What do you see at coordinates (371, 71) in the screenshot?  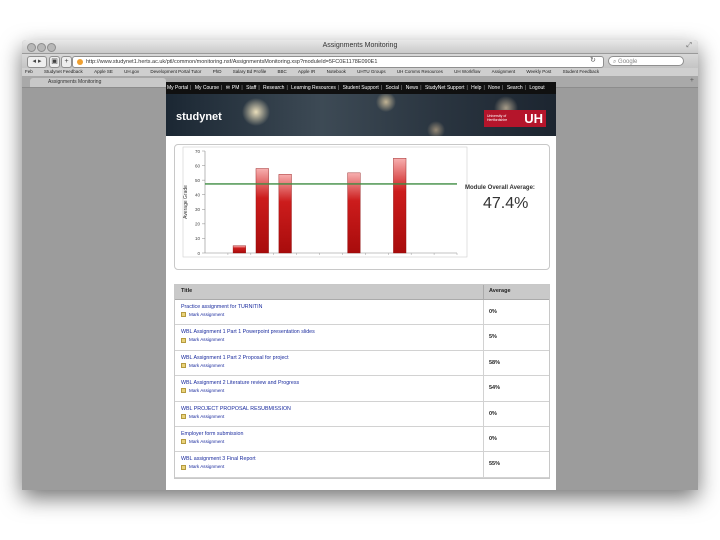 I see `bookmark-item: UHTU Groups` at bounding box center [371, 71].